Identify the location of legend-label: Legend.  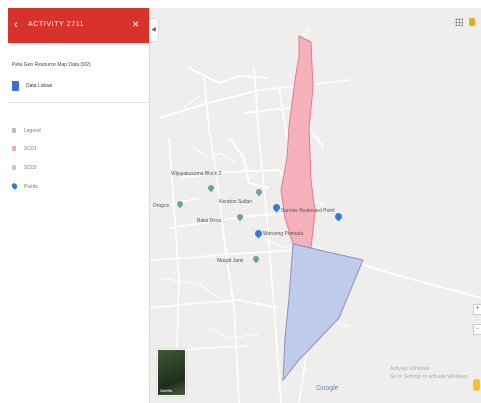
(32, 131).